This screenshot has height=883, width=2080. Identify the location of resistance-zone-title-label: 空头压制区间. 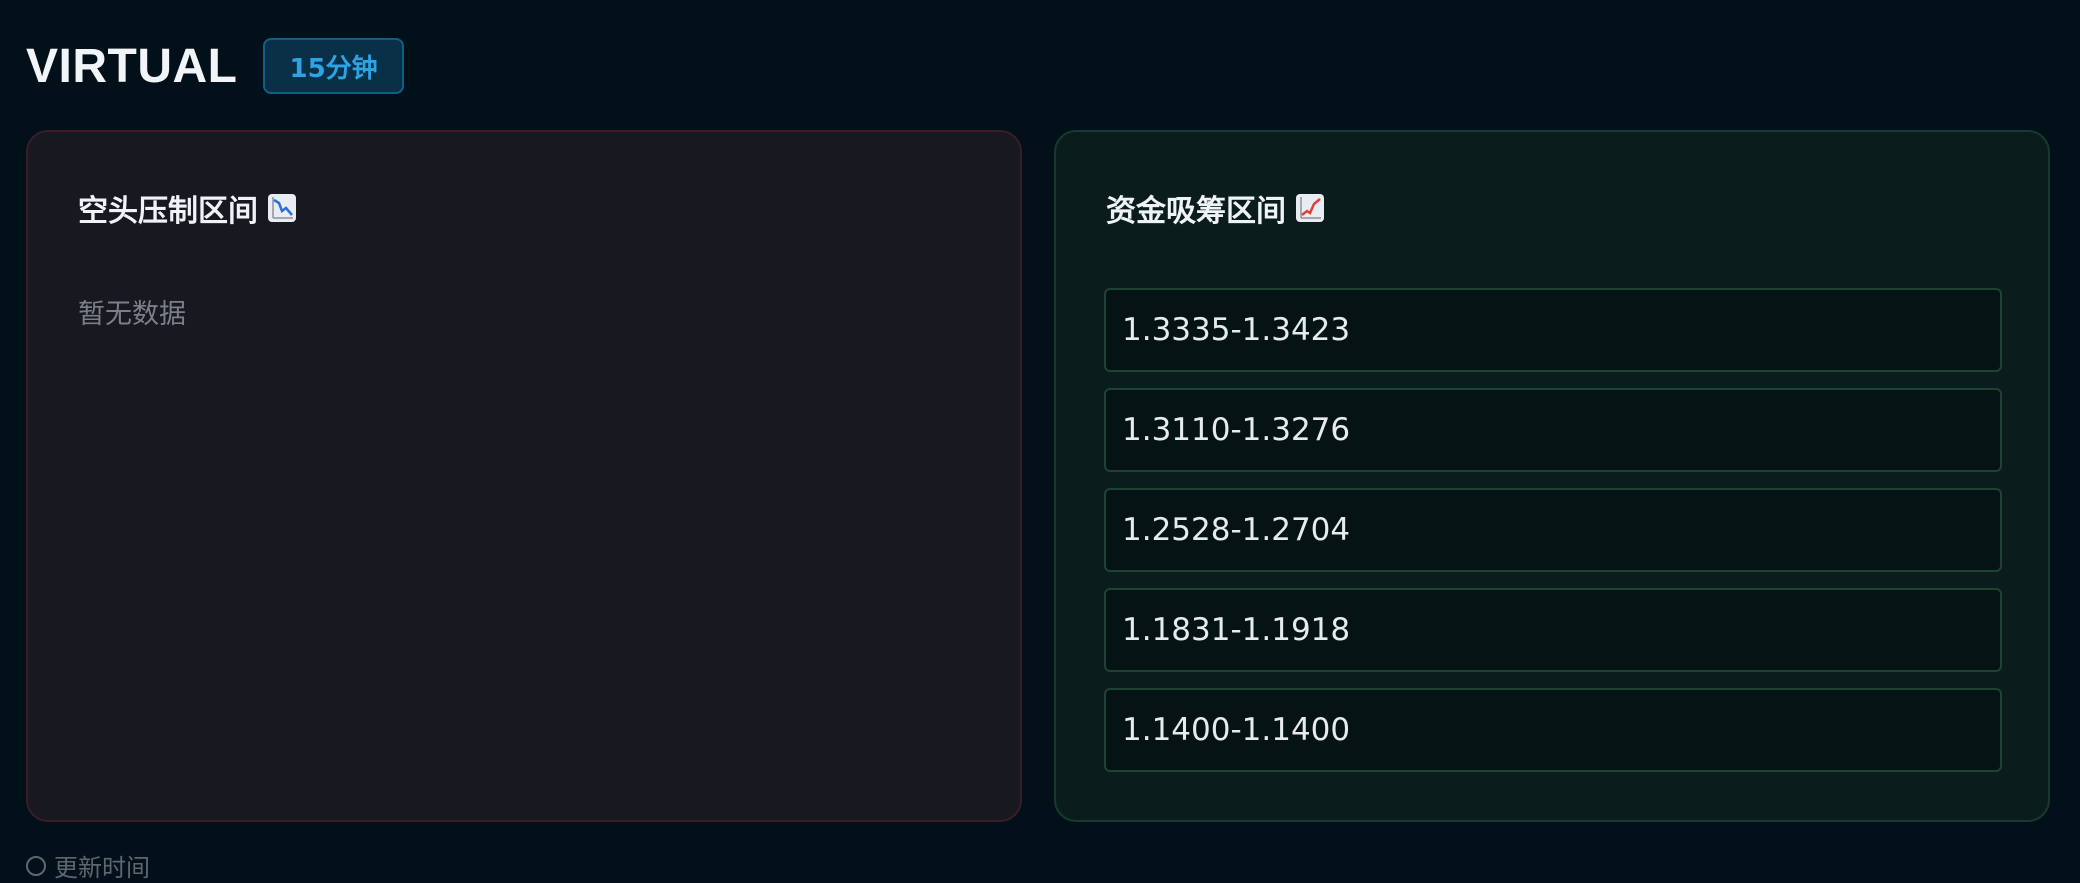
(168, 211).